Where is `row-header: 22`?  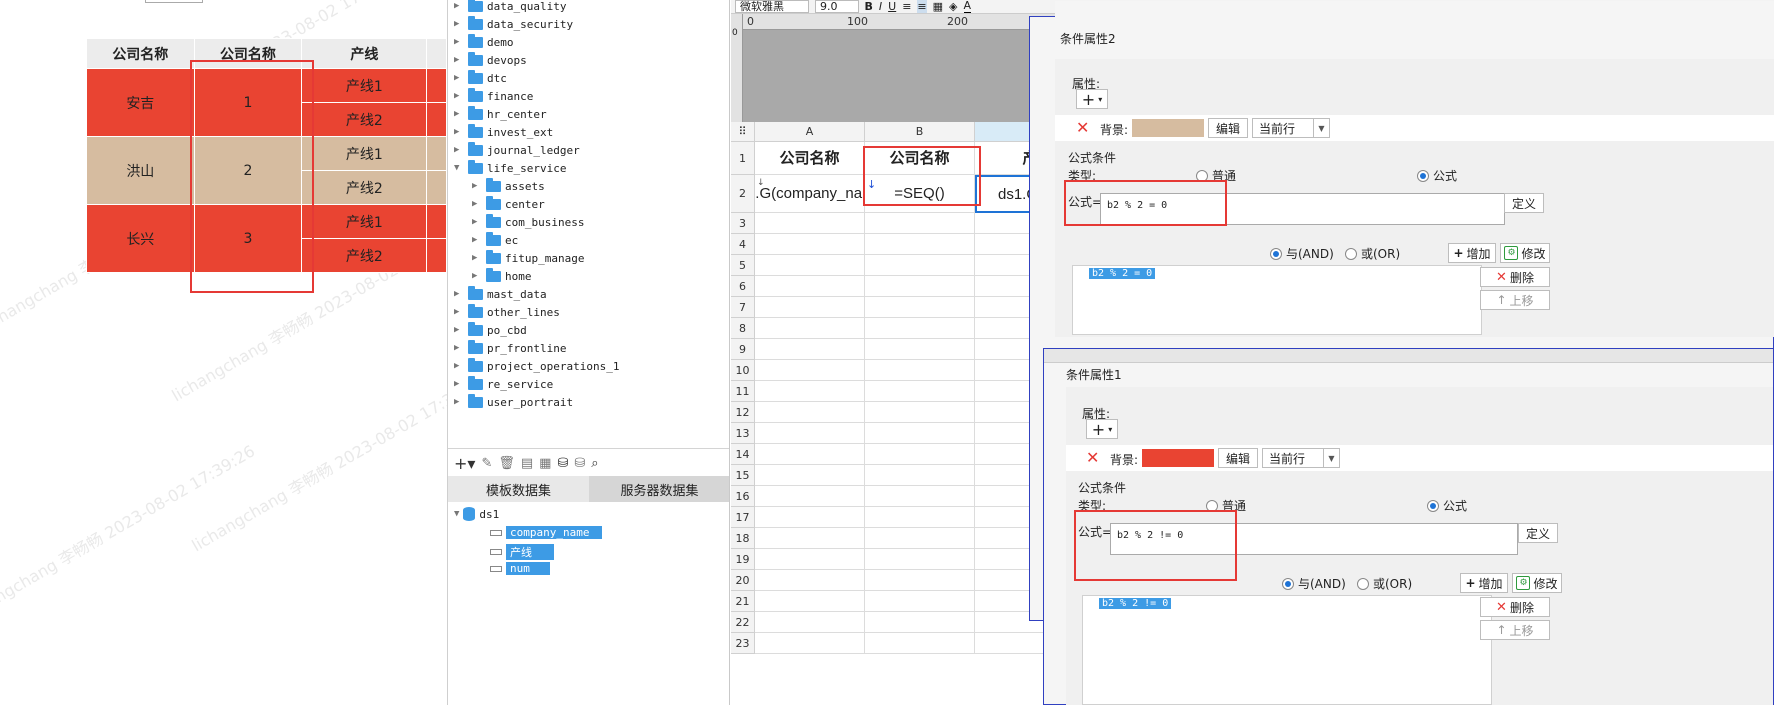 row-header: 22 is located at coordinates (743, 622).